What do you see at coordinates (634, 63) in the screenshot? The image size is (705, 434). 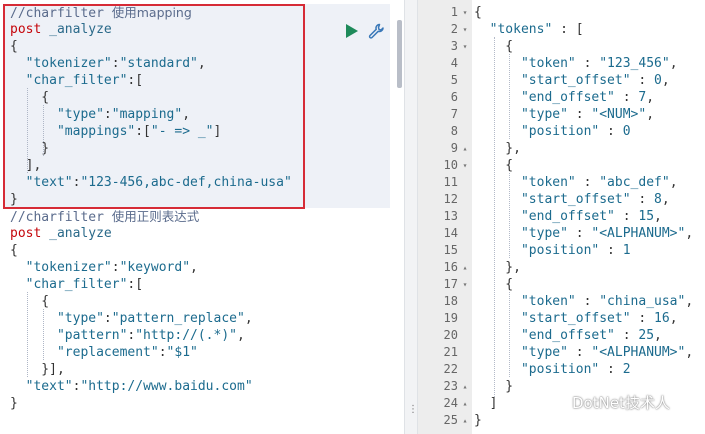 I see `code-token: "123_456"` at bounding box center [634, 63].